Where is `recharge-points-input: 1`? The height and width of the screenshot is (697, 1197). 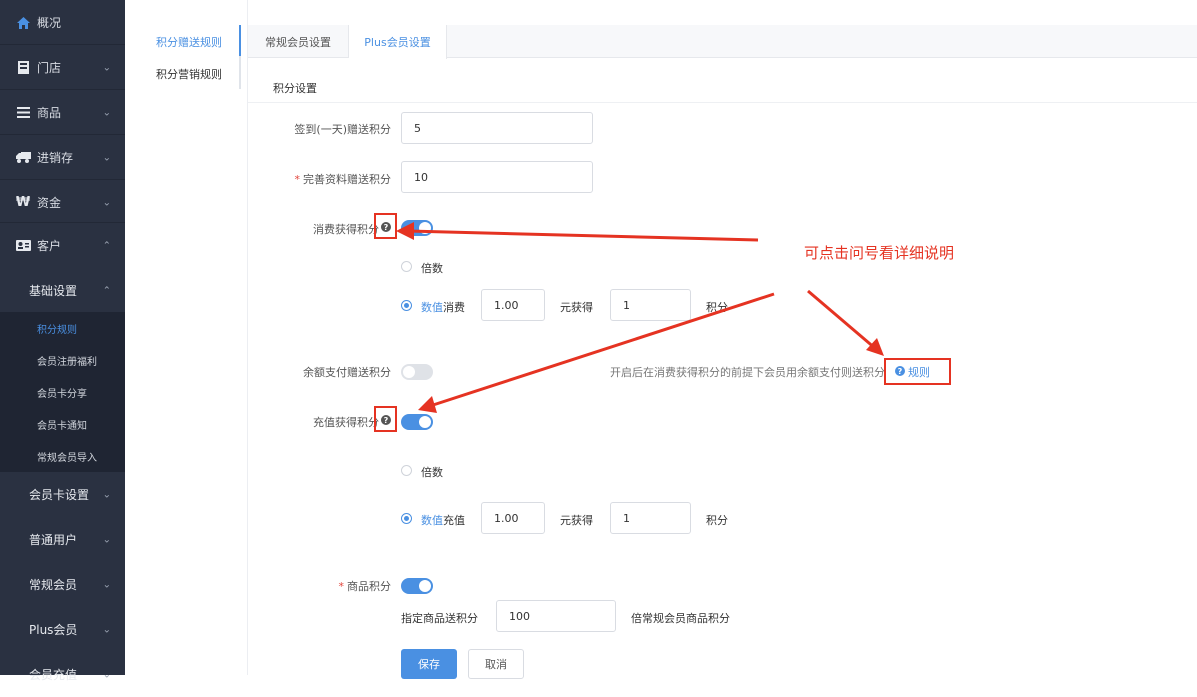
recharge-points-input: 1 is located at coordinates (650, 518).